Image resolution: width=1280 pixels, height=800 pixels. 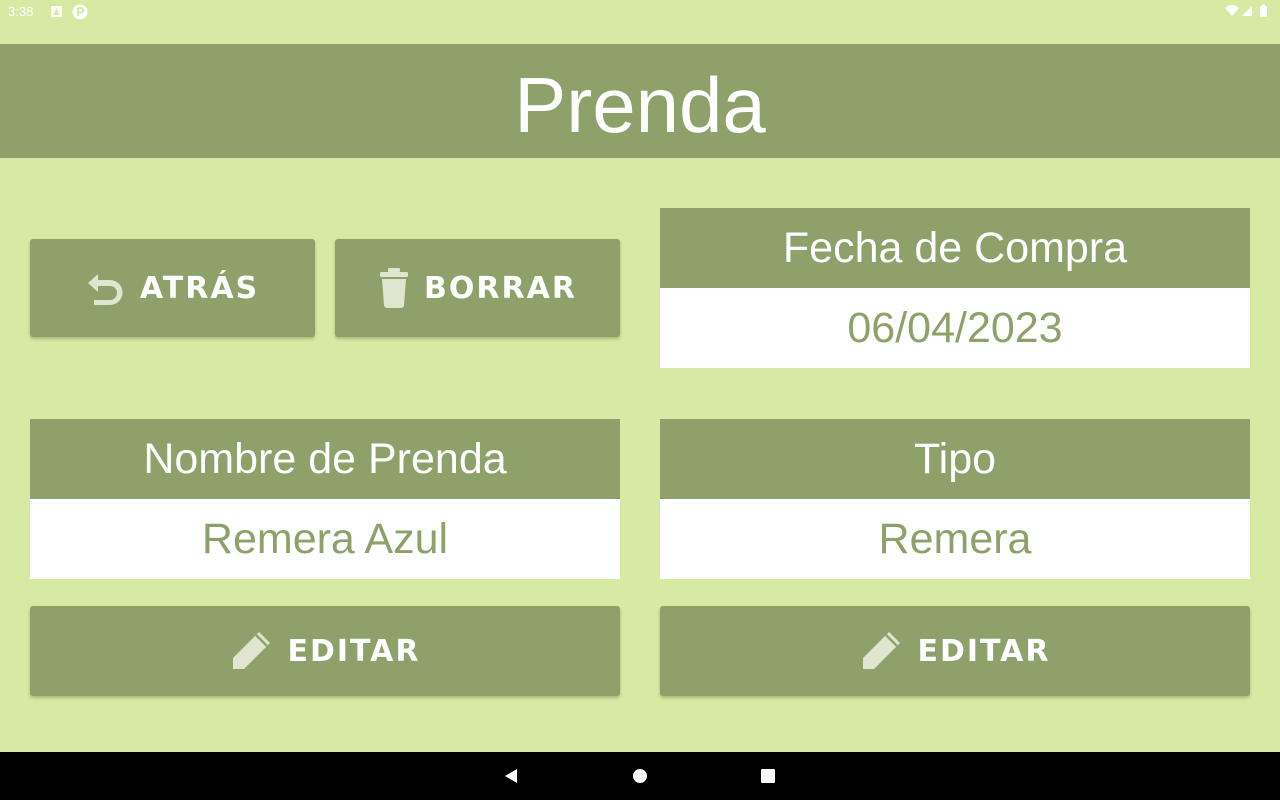 I want to click on garment-name-label: Nombre de Prenda, so click(x=325, y=459).